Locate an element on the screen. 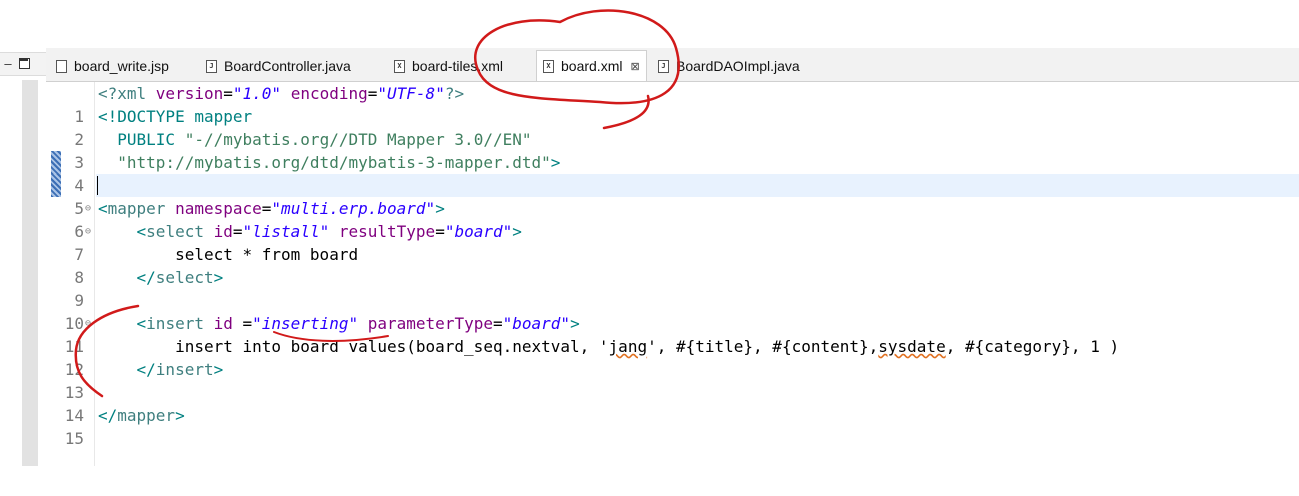 The height and width of the screenshot is (496, 1299). code-line: 10 is located at coordinates (75, 311).